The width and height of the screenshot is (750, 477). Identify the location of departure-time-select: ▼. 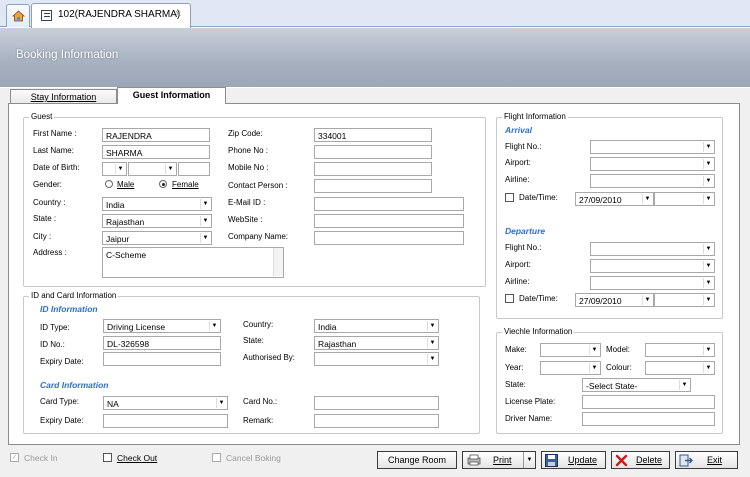
(684, 300).